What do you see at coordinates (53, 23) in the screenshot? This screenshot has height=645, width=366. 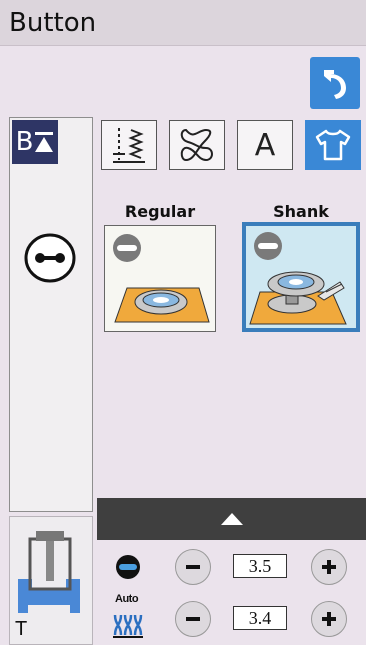 I see `page-title: Button` at bounding box center [53, 23].